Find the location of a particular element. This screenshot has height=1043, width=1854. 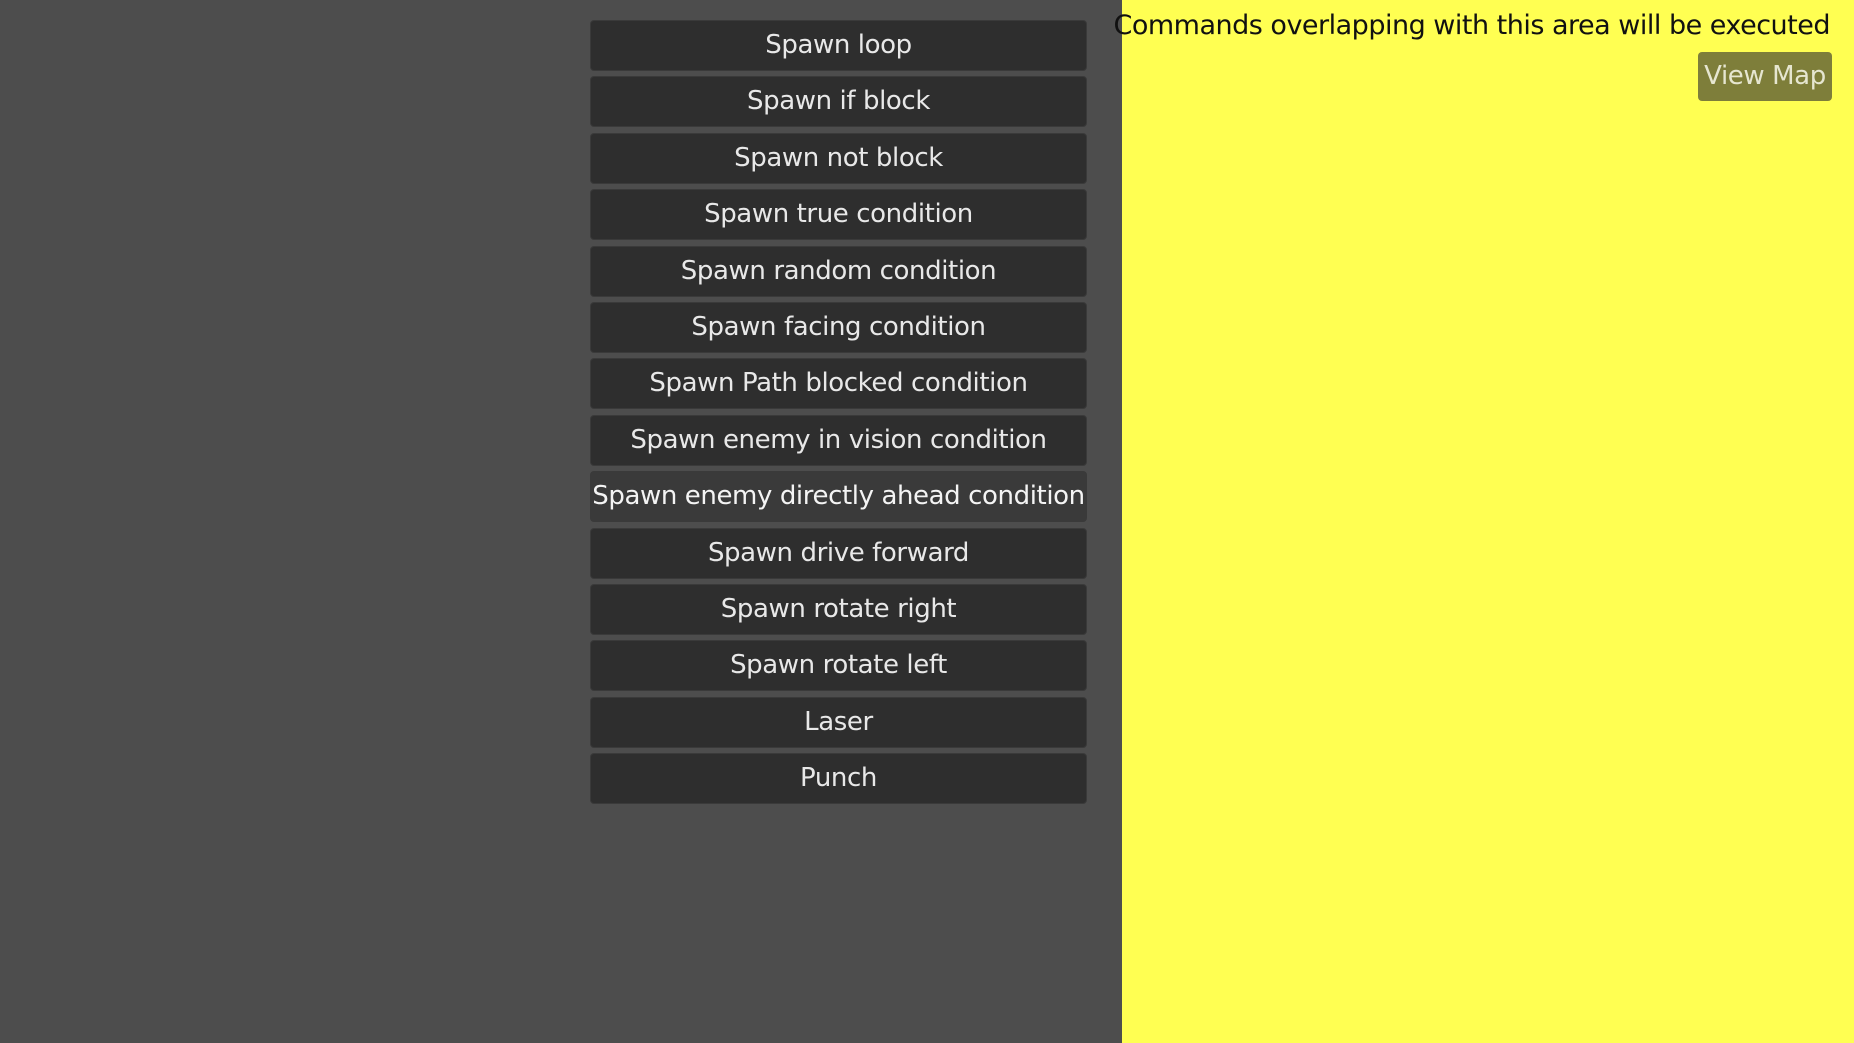

spawn-if-block-button: Spawn if block is located at coordinates (838, 102).